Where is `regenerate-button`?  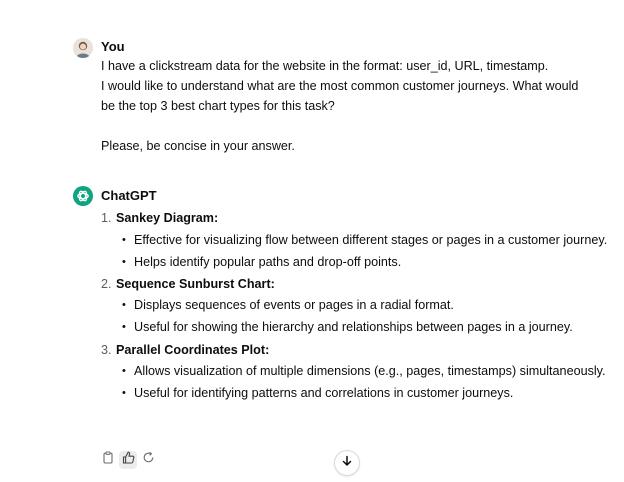 regenerate-button is located at coordinates (148, 460).